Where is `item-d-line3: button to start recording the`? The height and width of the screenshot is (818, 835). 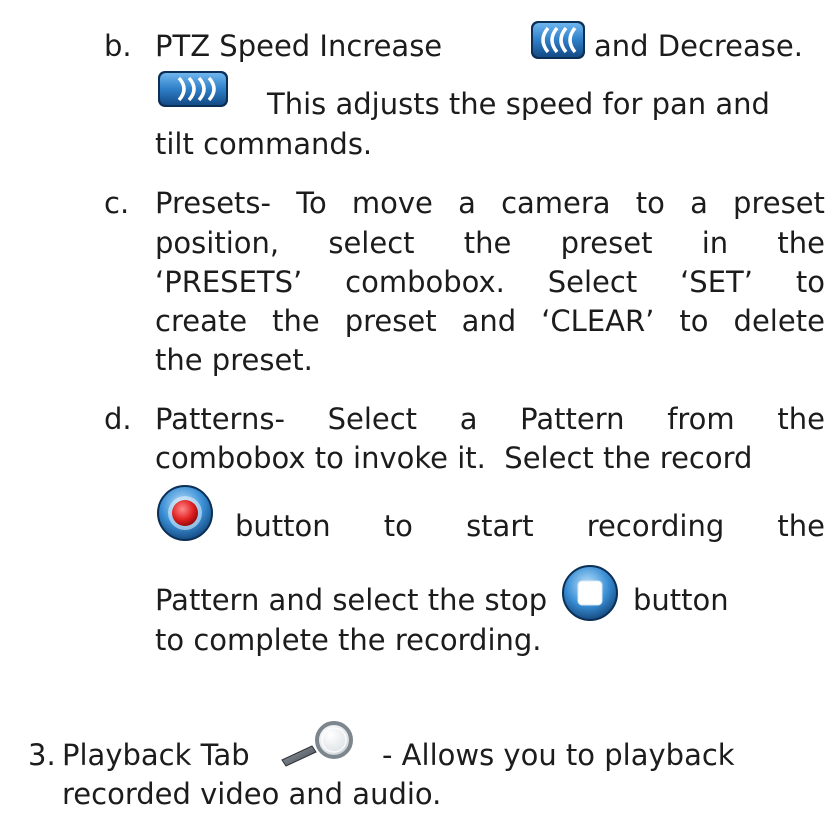
item-d-line3: button to start recording the is located at coordinates (530, 526).